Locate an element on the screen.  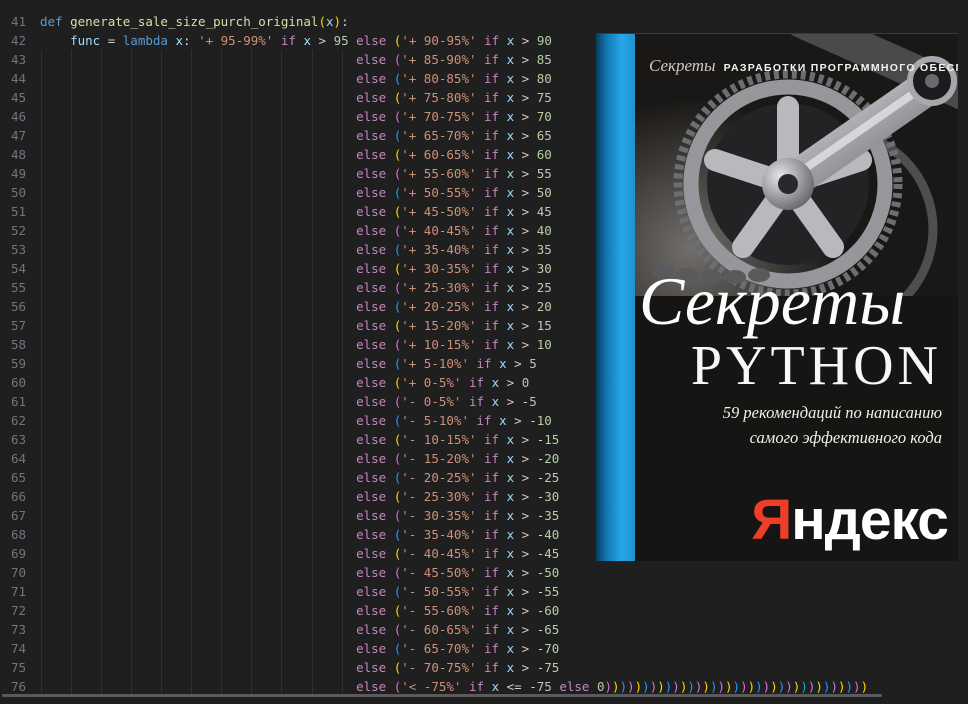
book-series-title: РАЗРАБОТКИ ПРОГРАММНОГО ОБЕСПЕЧЕНИЯ is located at coordinates (840, 68).